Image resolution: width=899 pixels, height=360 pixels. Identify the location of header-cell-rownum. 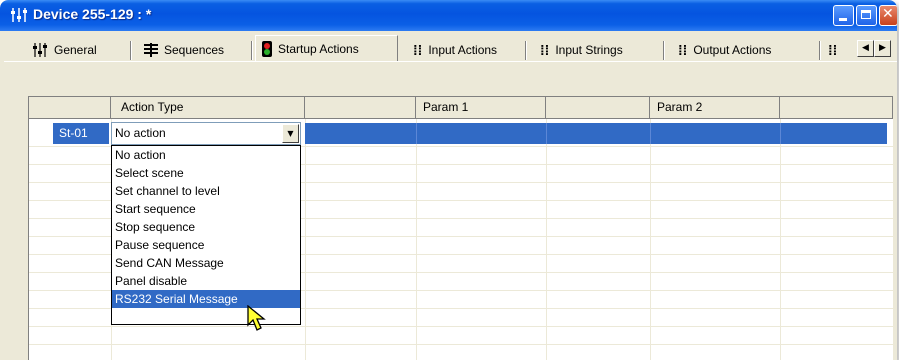
(70, 107).